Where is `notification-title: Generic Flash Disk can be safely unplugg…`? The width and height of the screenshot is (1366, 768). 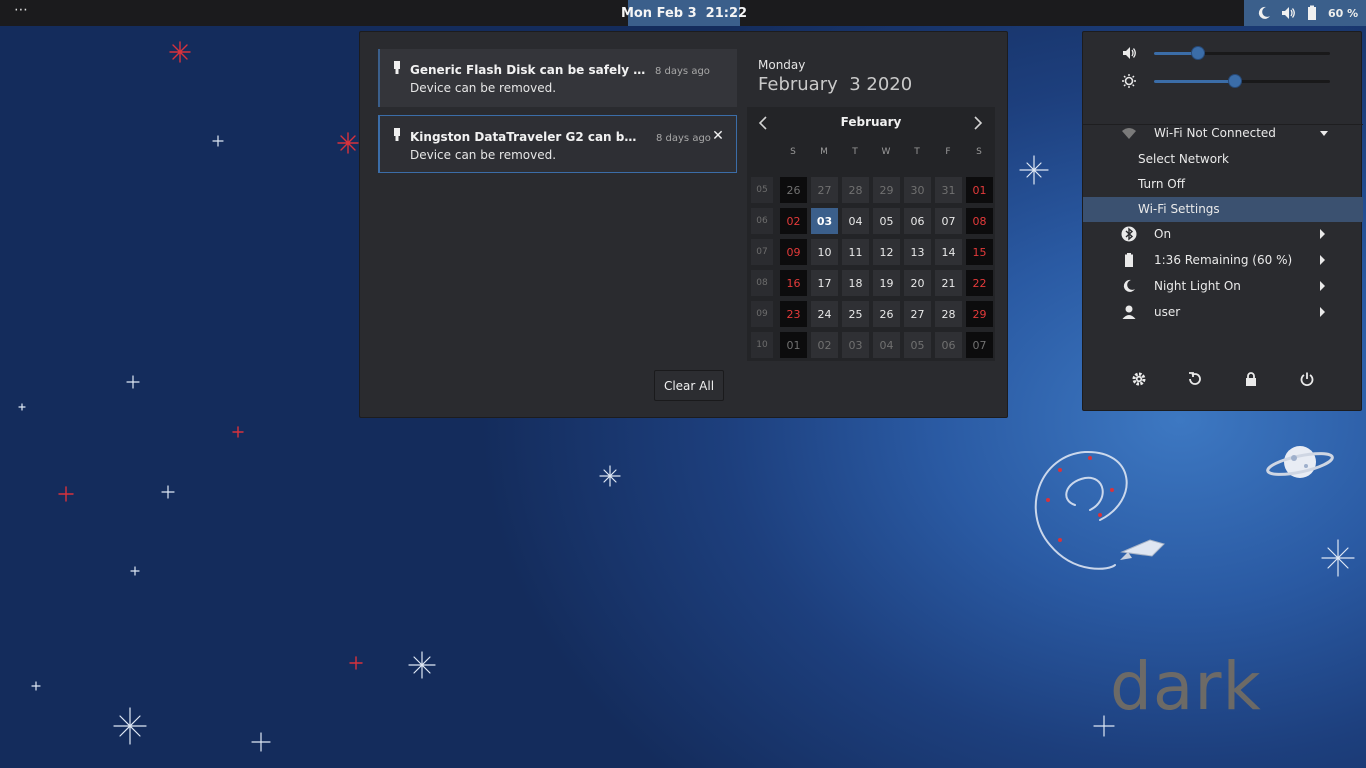 notification-title: Generic Flash Disk can be safely unplugg… is located at coordinates (530, 70).